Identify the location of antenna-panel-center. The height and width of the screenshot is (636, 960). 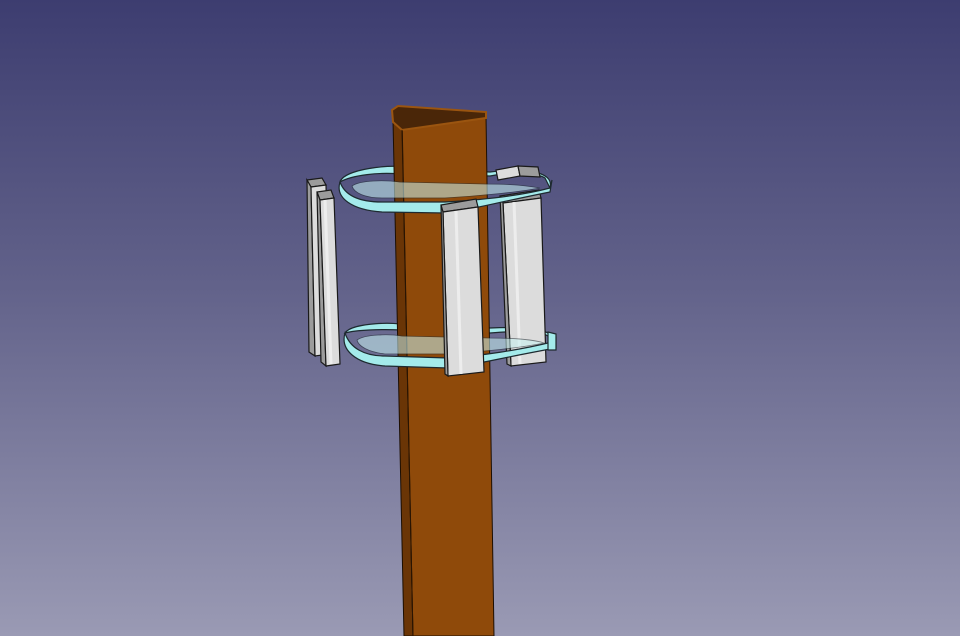
(462, 288).